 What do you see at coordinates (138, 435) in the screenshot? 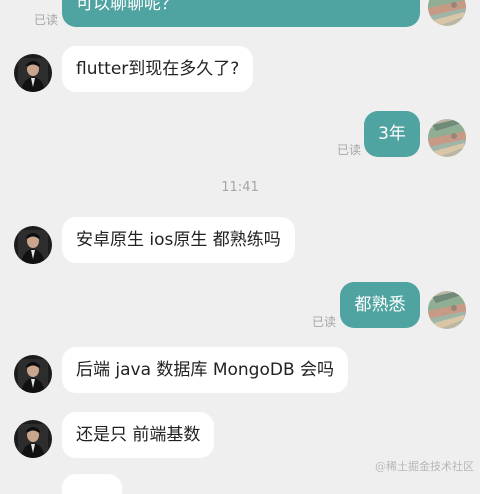
I see `message-bubble-incoming: 还是只 前端基数` at bounding box center [138, 435].